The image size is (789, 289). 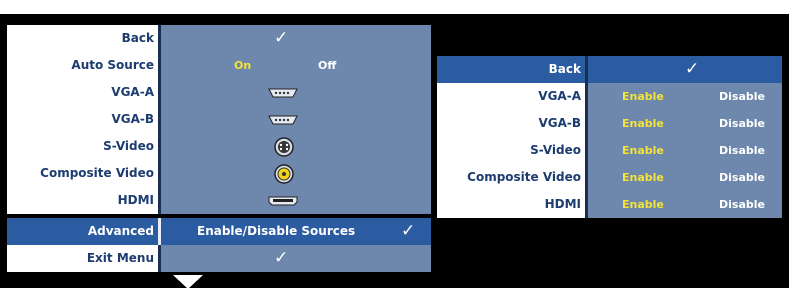 What do you see at coordinates (511, 204) in the screenshot?
I see `submenu-item-label: HDMI` at bounding box center [511, 204].